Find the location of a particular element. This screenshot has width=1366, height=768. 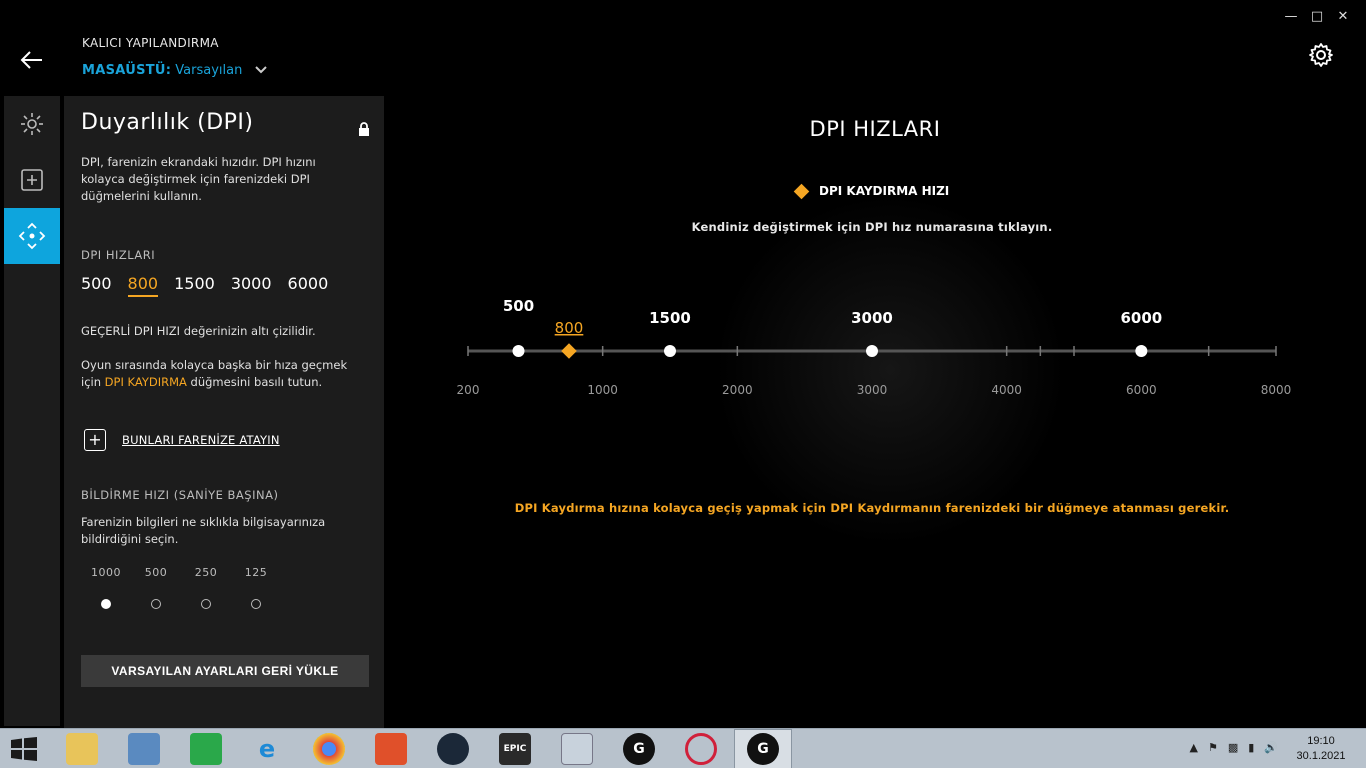

diamond-icon is located at coordinates (801, 191).